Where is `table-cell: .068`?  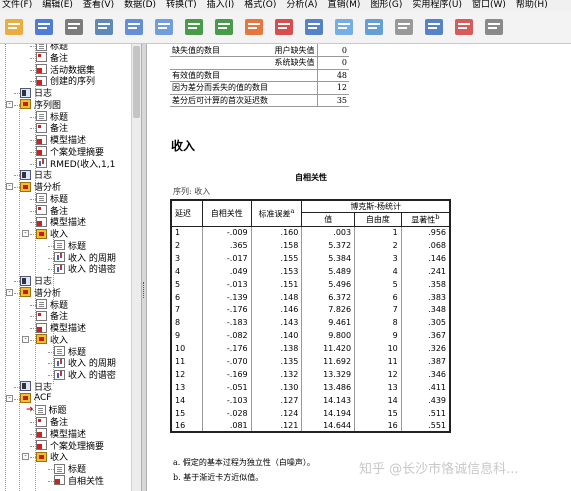
table-cell: .068 is located at coordinates (425, 245).